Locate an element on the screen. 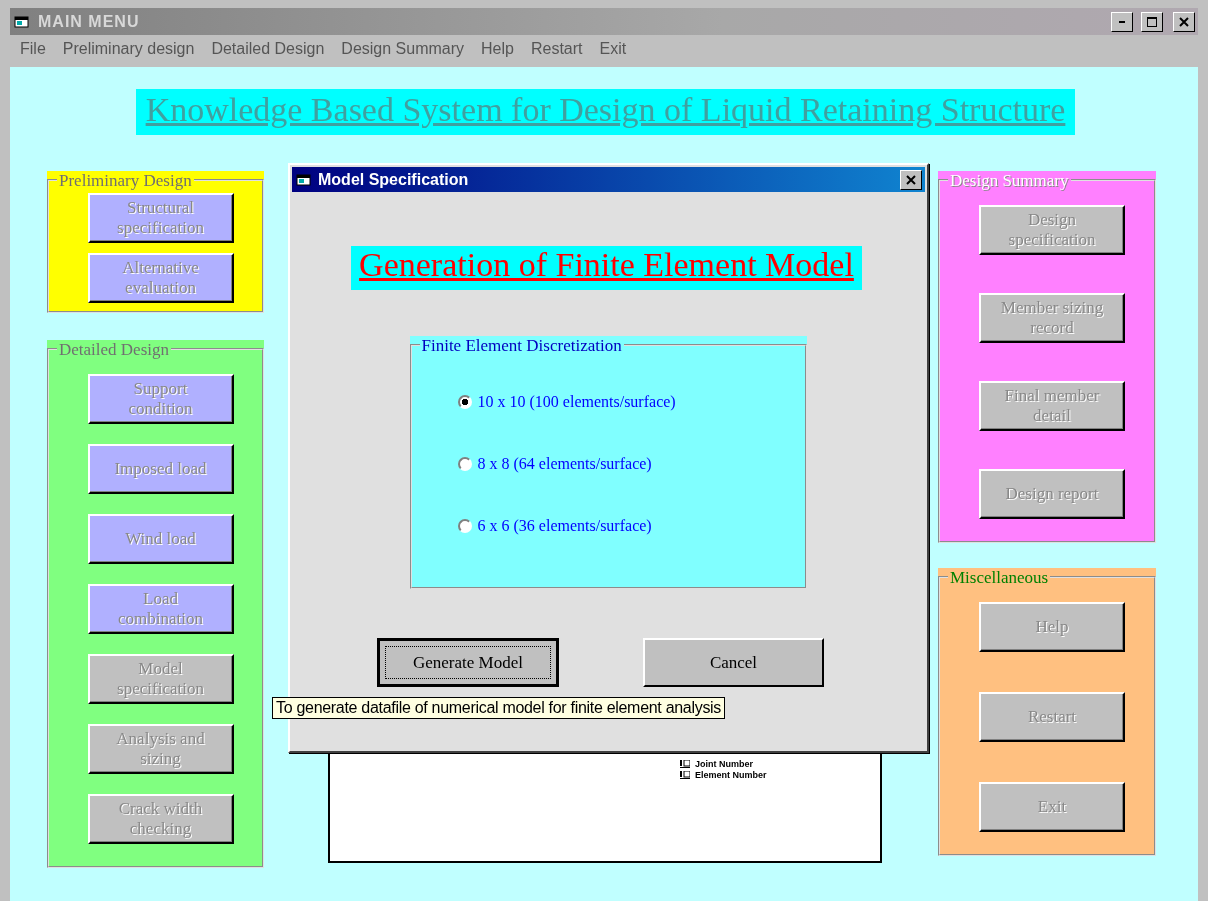  menu-item: Restart is located at coordinates (556, 53).